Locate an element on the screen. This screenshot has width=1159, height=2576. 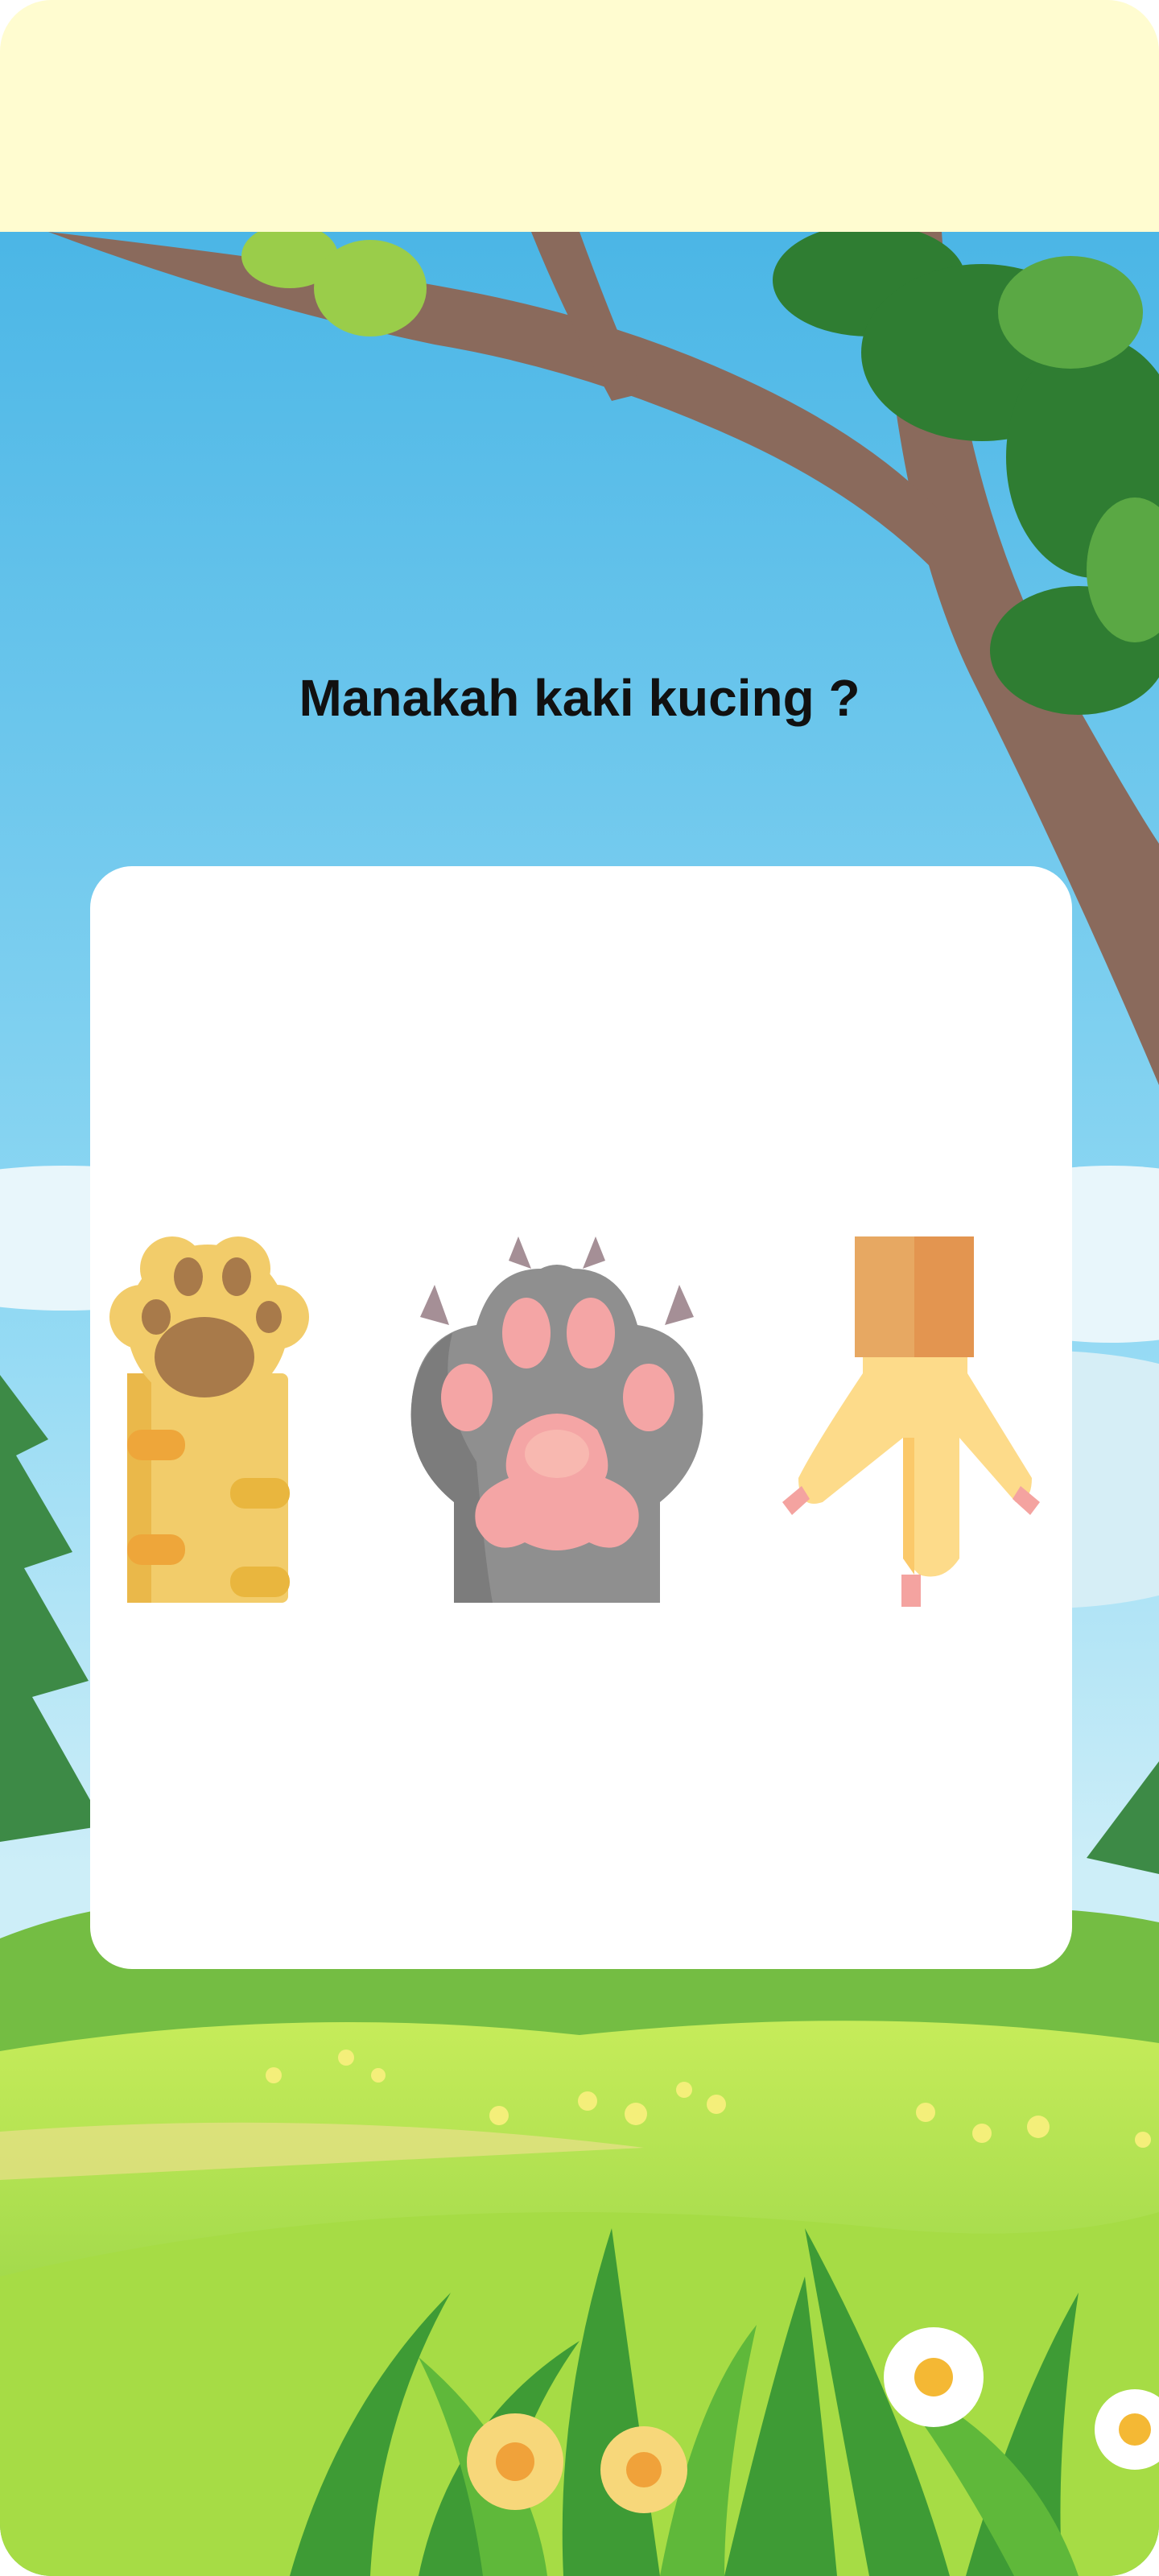
tabby-cat-paw-icon is located at coordinates (209, 1419).